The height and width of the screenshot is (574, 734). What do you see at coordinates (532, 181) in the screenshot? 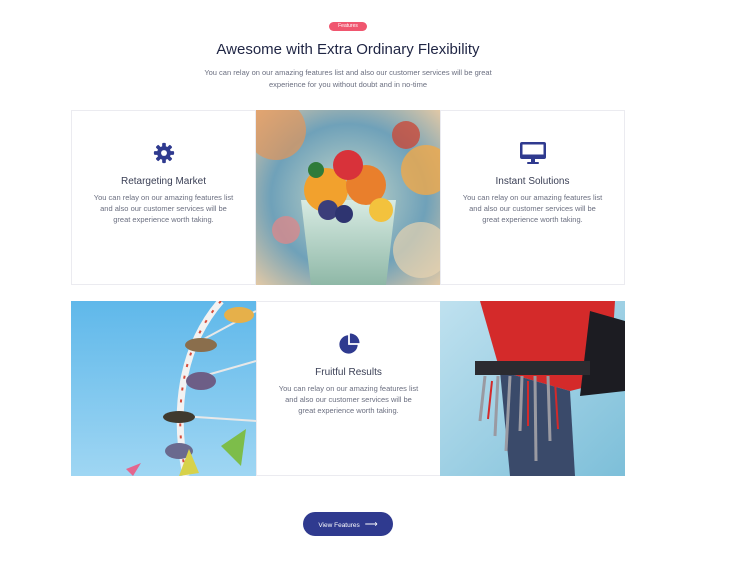
I see `feature-title: Instant Solutions` at bounding box center [532, 181].